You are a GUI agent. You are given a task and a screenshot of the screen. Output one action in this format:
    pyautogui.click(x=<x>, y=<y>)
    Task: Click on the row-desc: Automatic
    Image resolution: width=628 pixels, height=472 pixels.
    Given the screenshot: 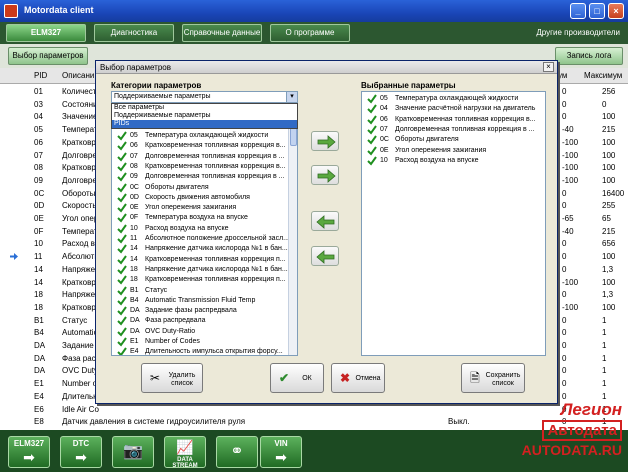 What is the action you would take?
    pyautogui.click(x=80, y=333)
    